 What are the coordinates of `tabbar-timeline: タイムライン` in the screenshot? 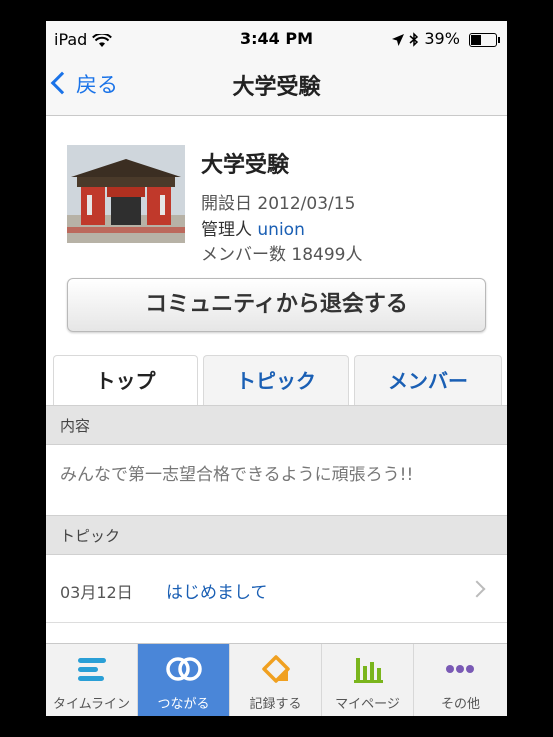 It's located at (92, 680).